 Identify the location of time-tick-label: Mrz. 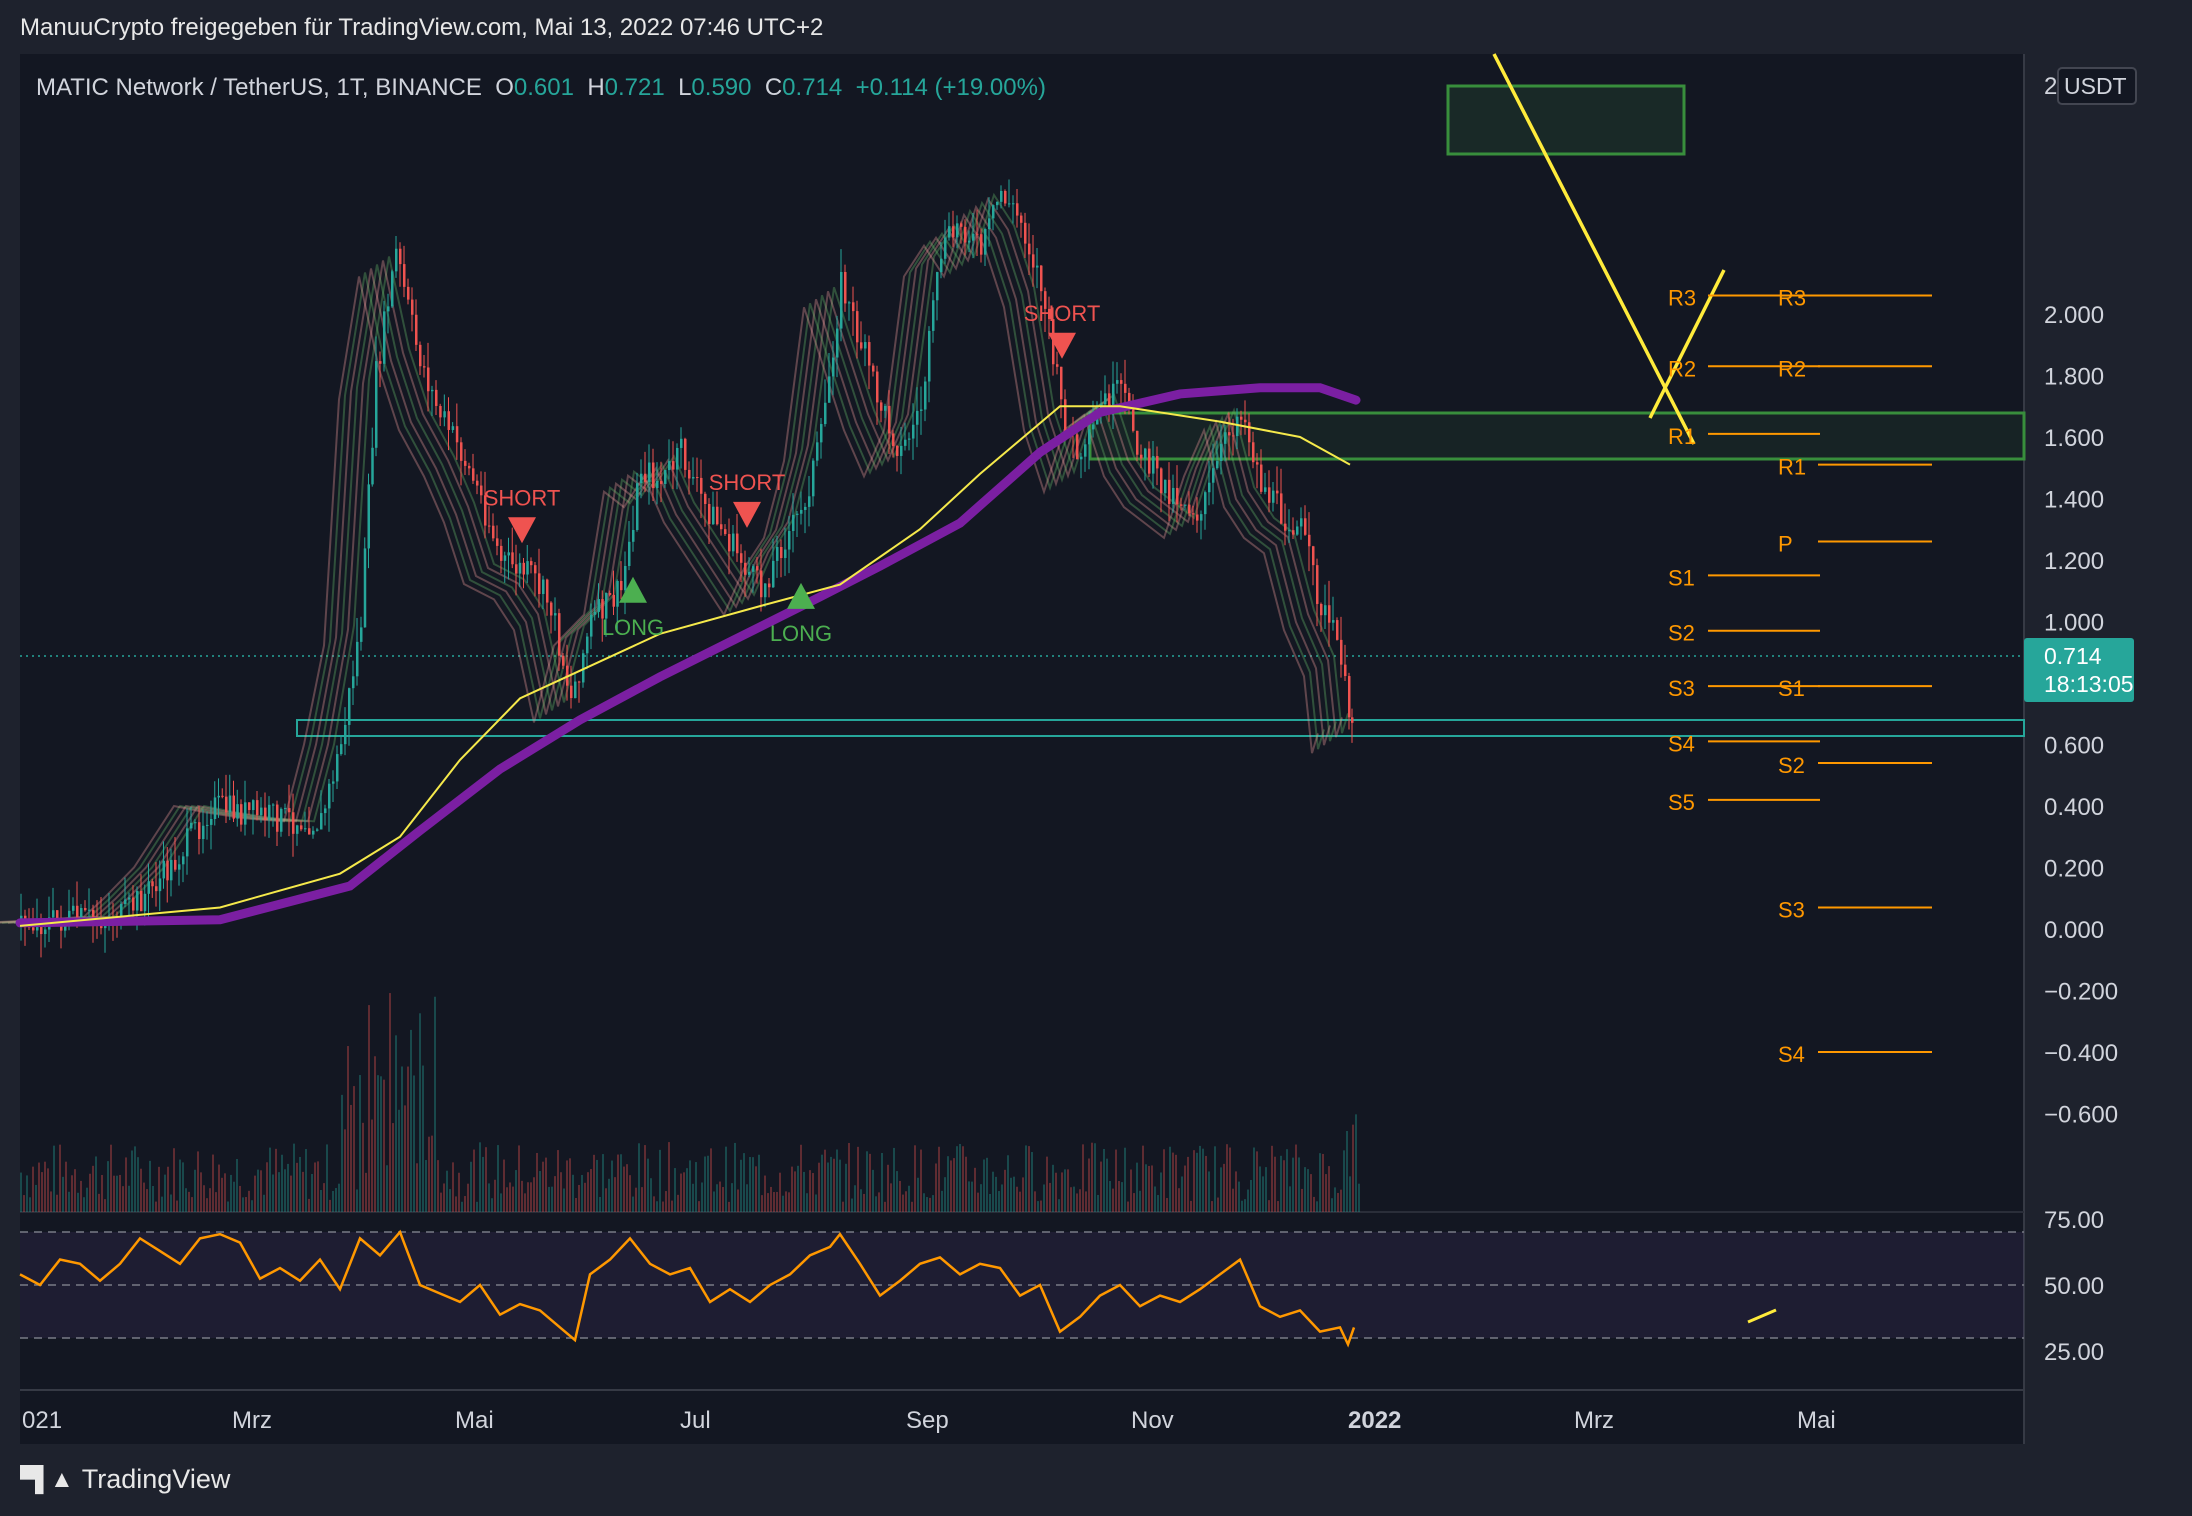
(1594, 1420).